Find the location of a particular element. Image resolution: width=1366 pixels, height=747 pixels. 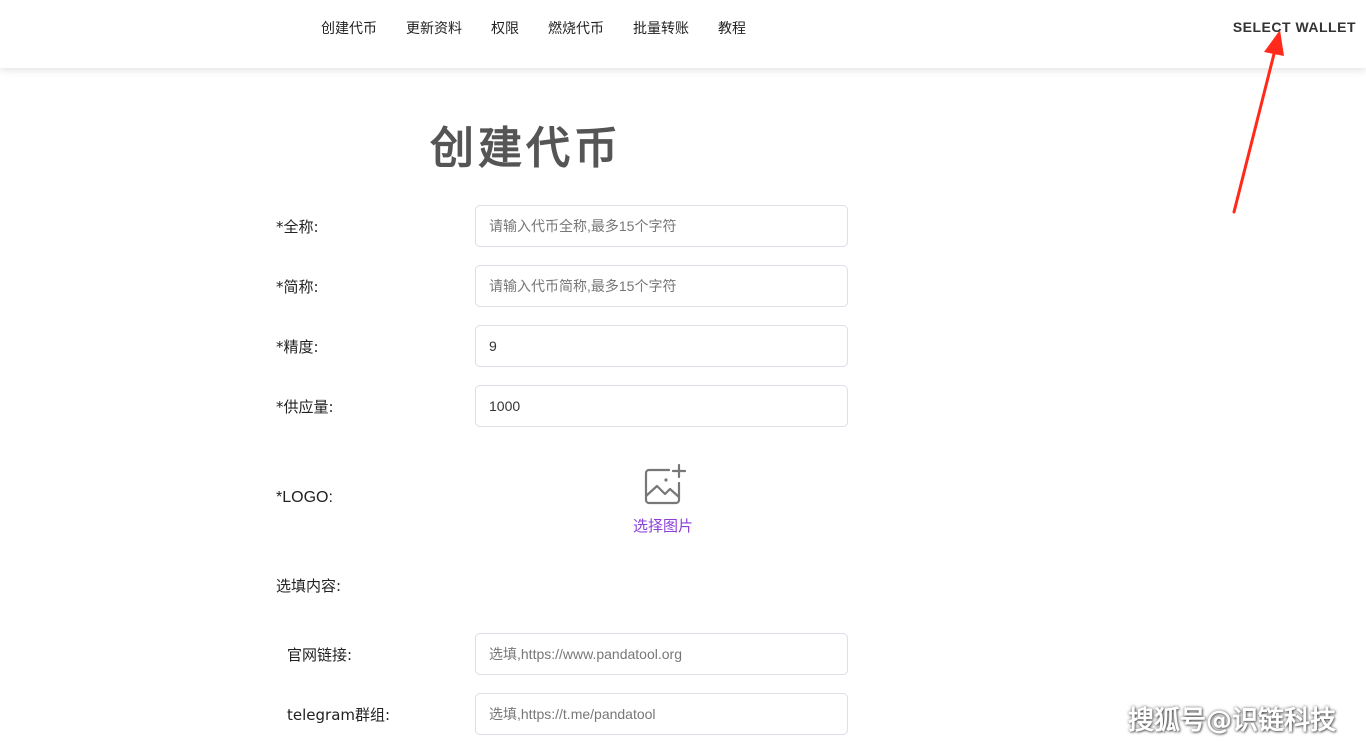

telegram-row: telegram群组: is located at coordinates (563, 714).